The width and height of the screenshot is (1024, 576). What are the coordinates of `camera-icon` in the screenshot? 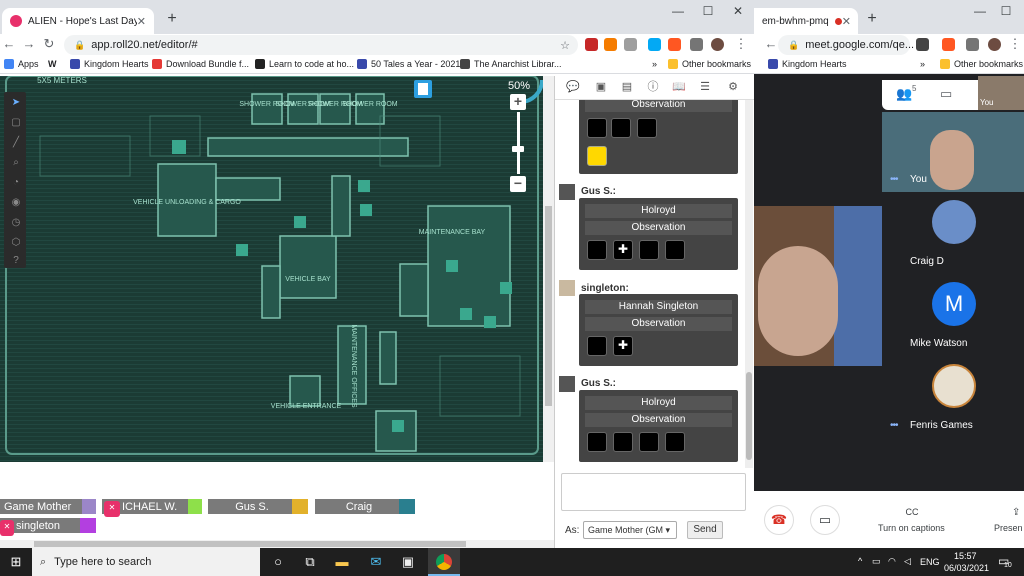 It's located at (922, 44).